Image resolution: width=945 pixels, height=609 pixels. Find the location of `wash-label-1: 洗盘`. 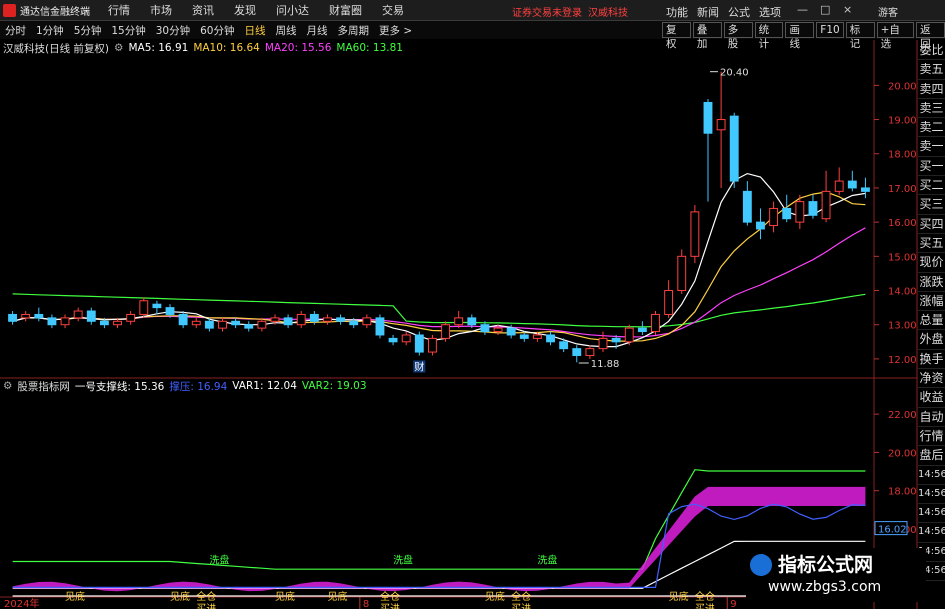

wash-label-1: 洗盘 is located at coordinates (403, 559).